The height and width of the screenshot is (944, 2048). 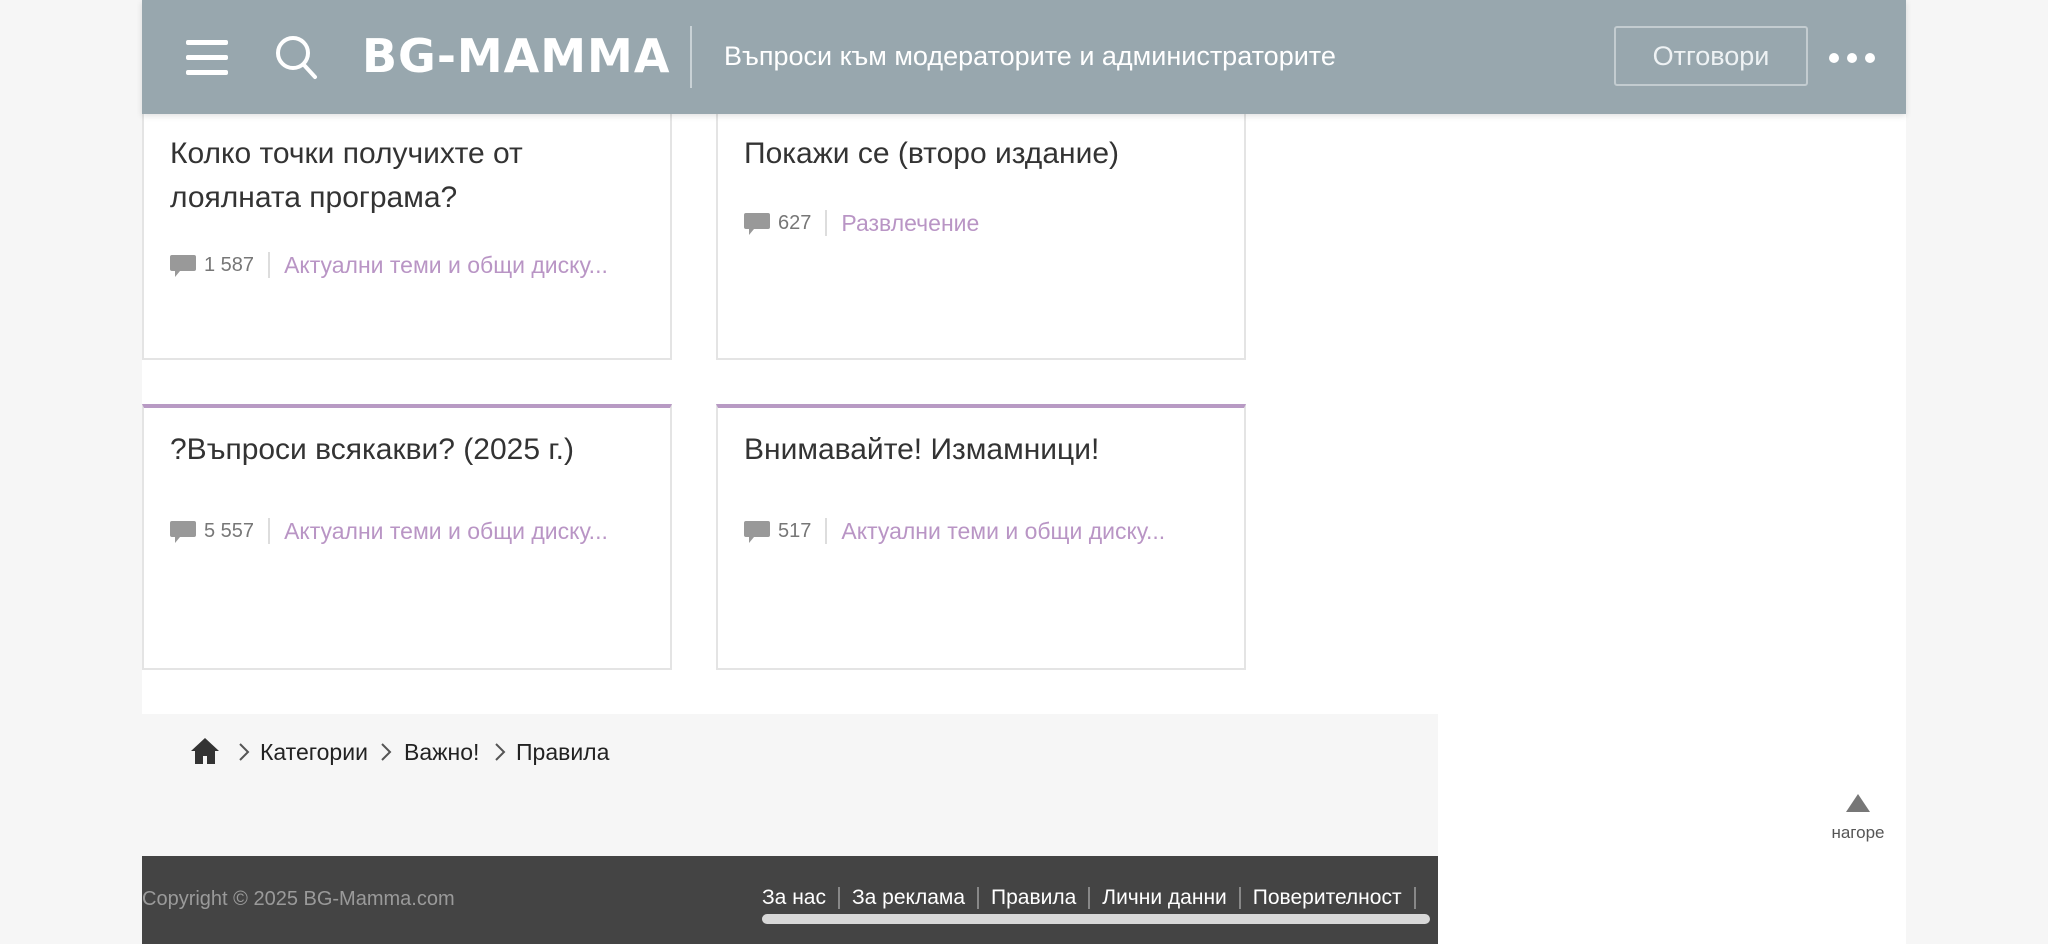 I want to click on reply-count: 1 587, so click(x=229, y=264).